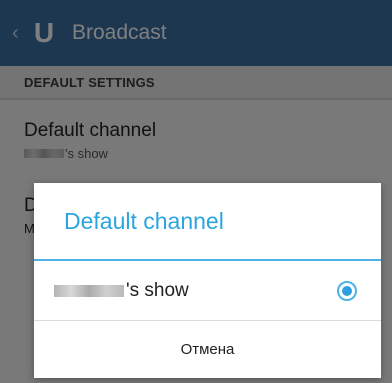 Image resolution: width=392 pixels, height=383 pixels. What do you see at coordinates (89, 290) in the screenshot?
I see `redacted-name` at bounding box center [89, 290].